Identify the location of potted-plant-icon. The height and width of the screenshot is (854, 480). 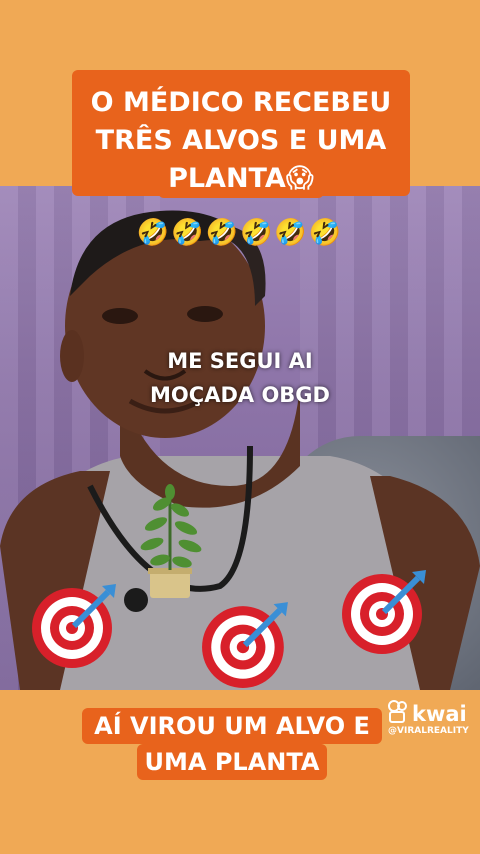
(171, 541).